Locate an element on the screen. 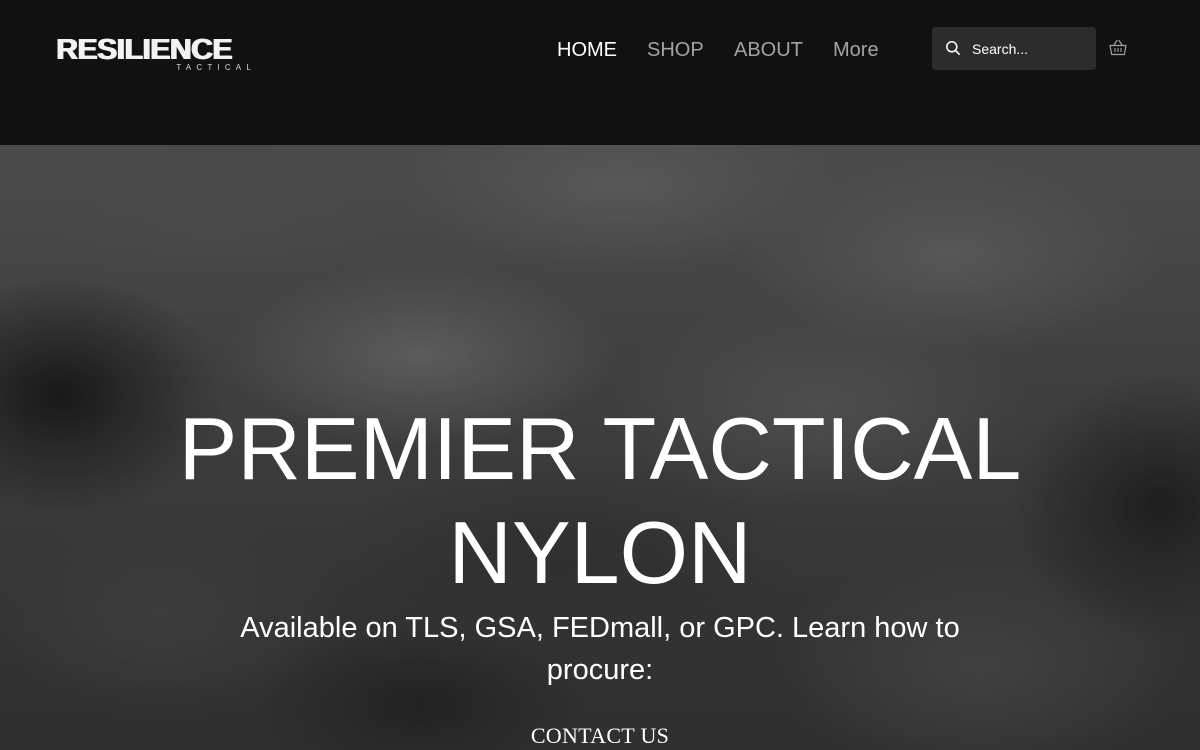 This screenshot has height=750, width=1200. nav-shop-link: SHOP is located at coordinates (675, 50).